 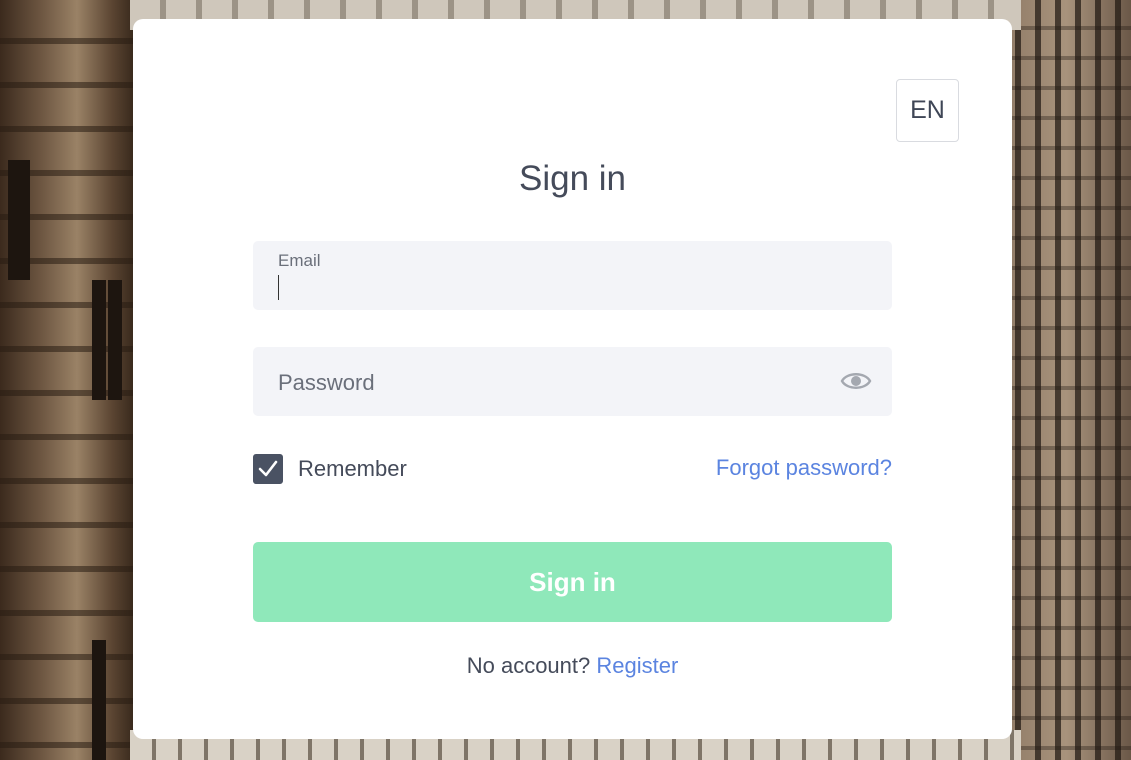 I want to click on background-building-right, so click(x=1066, y=380).